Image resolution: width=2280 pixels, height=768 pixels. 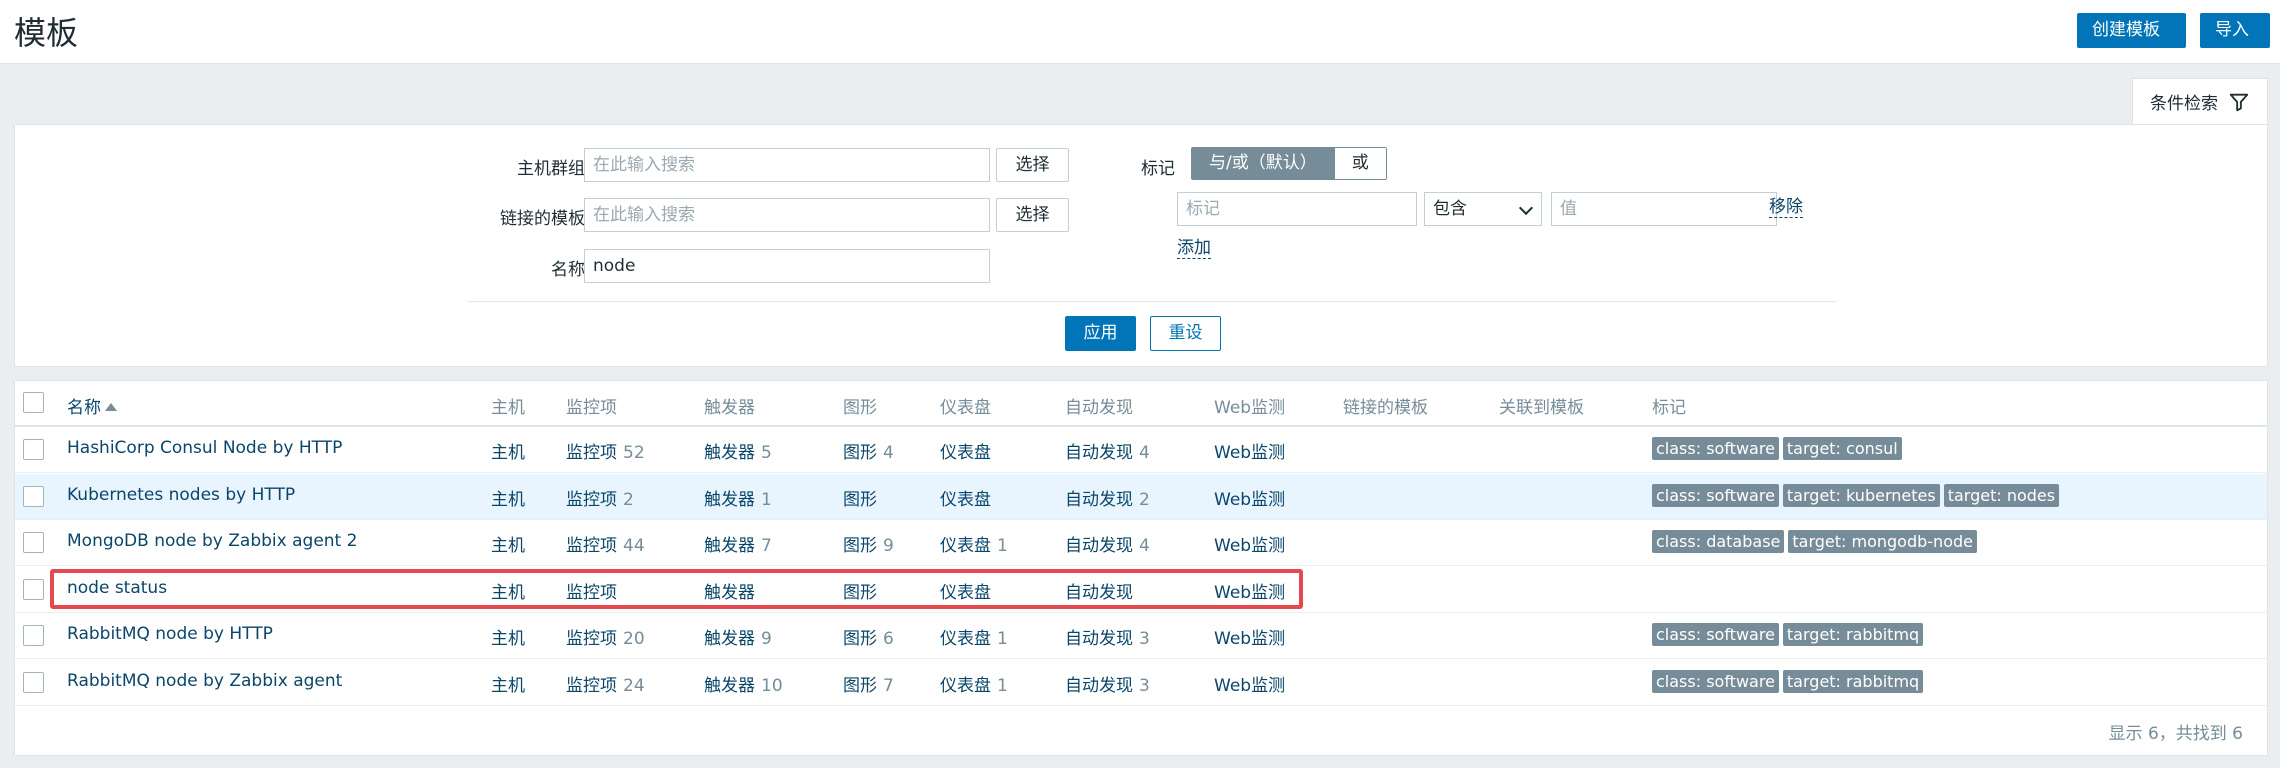 I want to click on dashboards-link-count: 1, so click(x=1002, y=639).